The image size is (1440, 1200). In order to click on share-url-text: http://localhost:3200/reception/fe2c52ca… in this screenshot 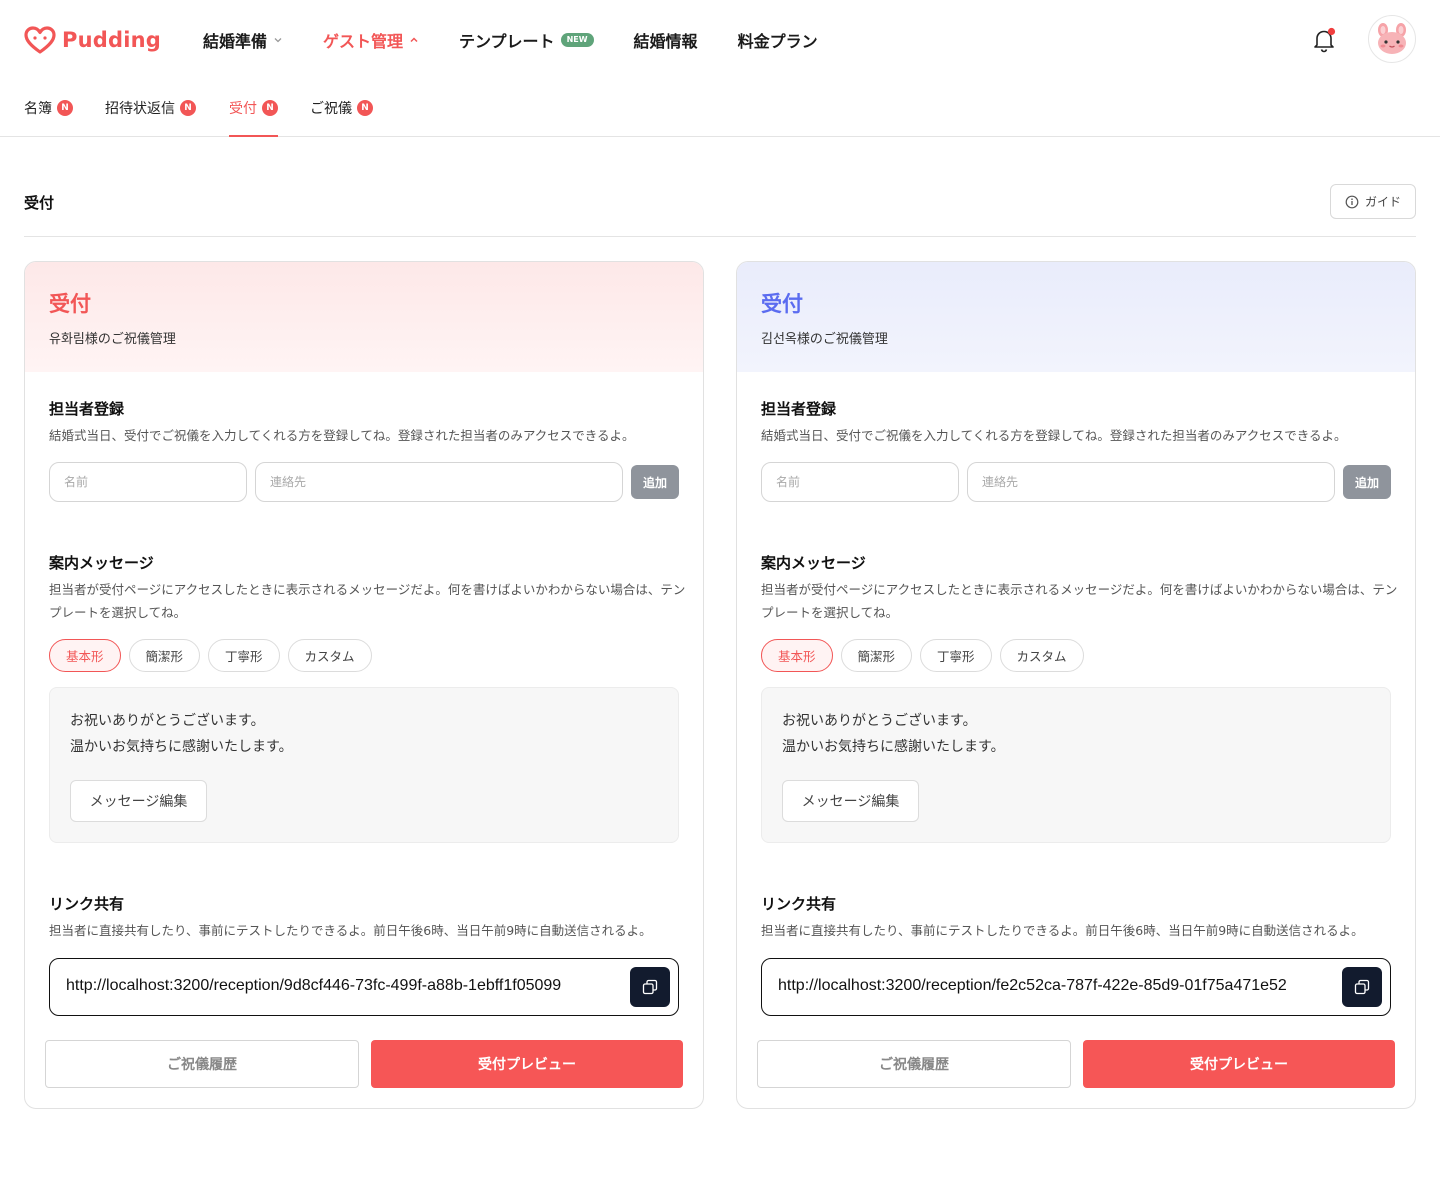, I will do `click(1032, 985)`.